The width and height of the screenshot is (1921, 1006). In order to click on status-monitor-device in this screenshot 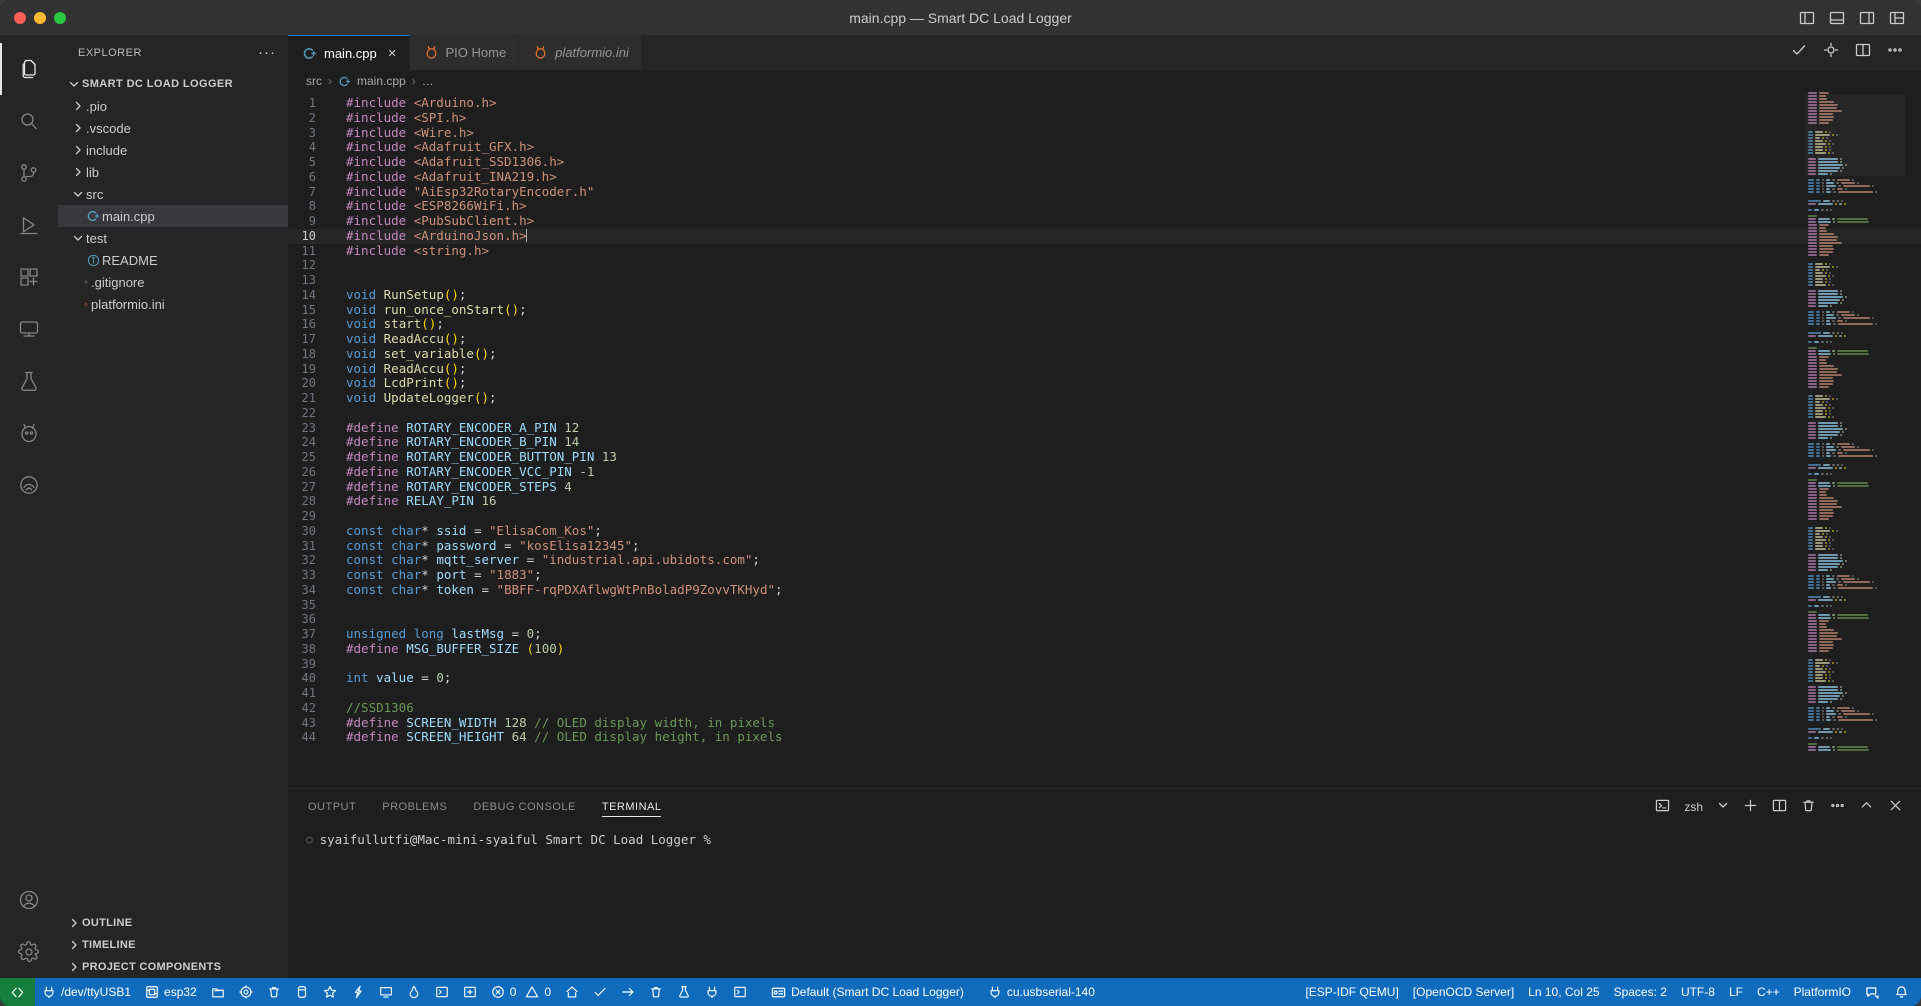, I will do `click(386, 992)`.